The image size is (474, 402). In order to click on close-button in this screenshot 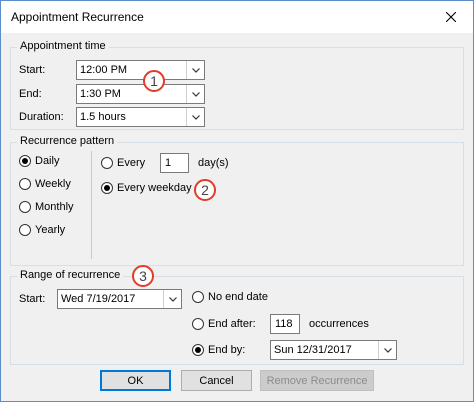, I will do `click(451, 17)`.